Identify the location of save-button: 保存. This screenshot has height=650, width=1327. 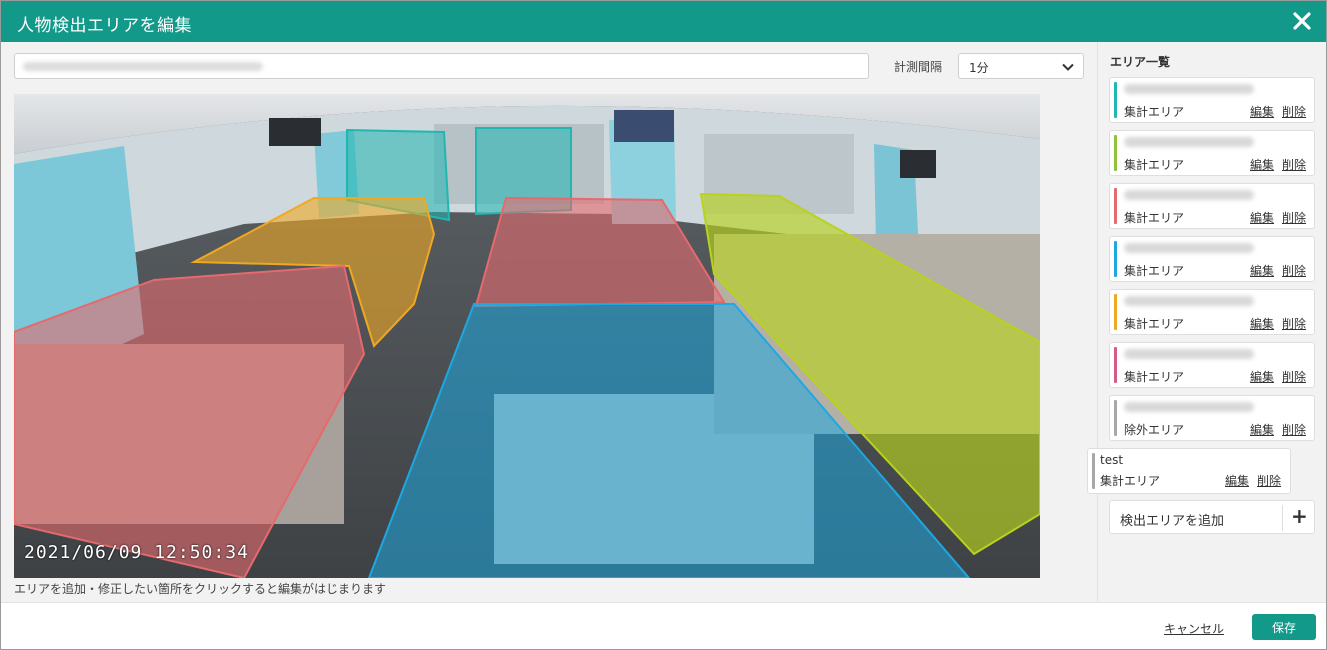
(1284, 627).